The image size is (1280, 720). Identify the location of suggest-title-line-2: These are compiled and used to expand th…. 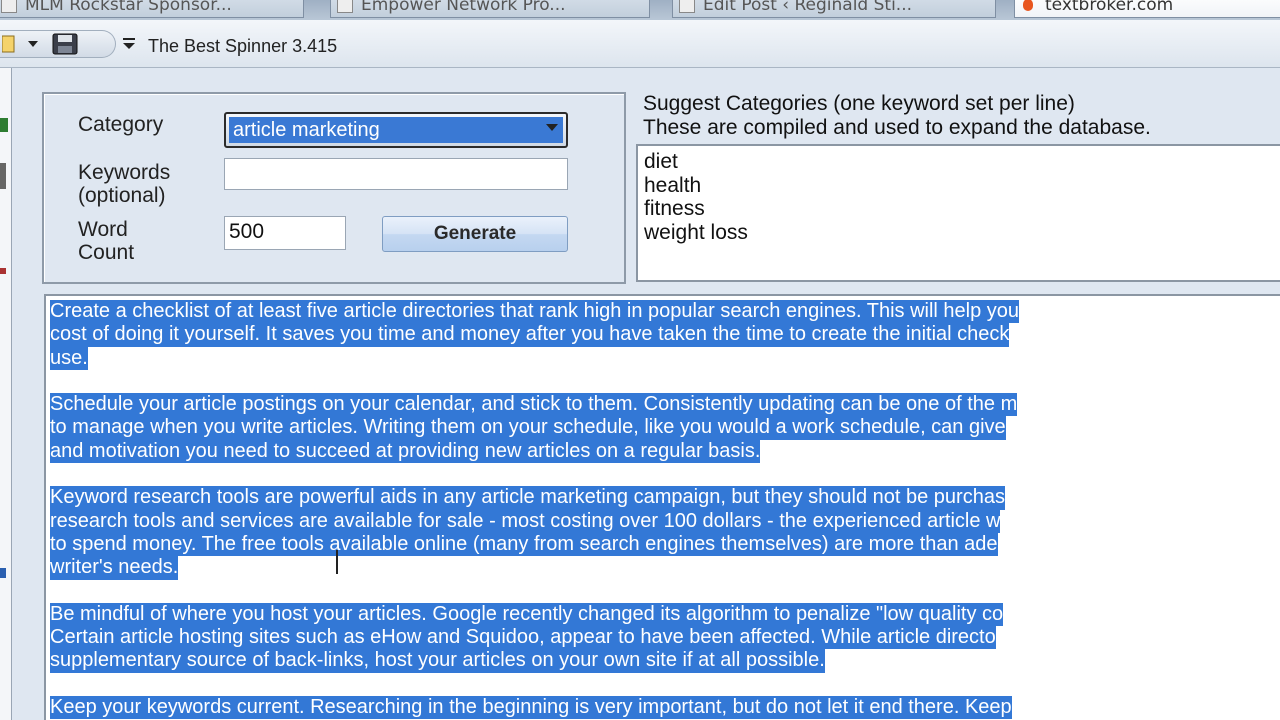
(897, 127).